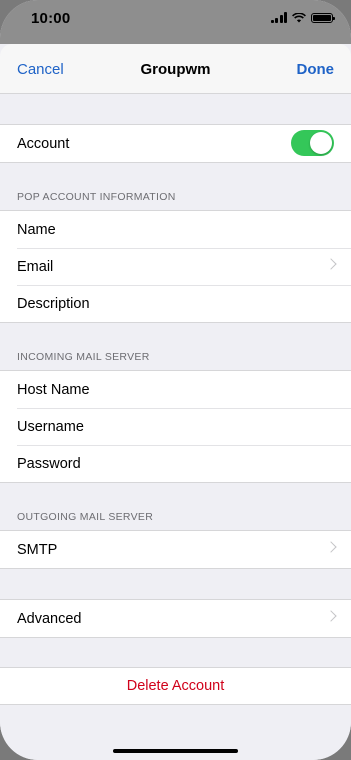  What do you see at coordinates (278, 17) in the screenshot?
I see `cellular-signal-icon` at bounding box center [278, 17].